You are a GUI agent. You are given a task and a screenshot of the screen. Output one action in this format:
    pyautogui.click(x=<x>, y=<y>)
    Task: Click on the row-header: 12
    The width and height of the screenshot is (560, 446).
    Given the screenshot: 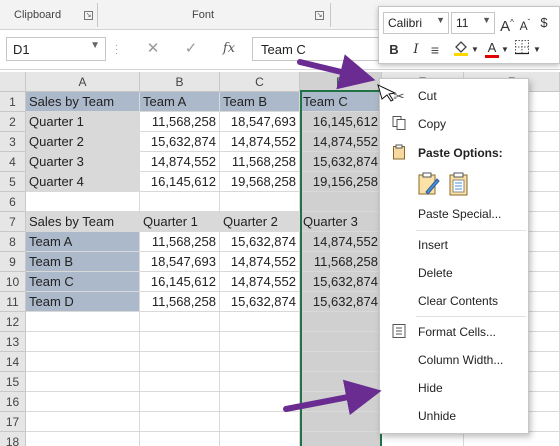 What is the action you would take?
    pyautogui.click(x=13, y=322)
    